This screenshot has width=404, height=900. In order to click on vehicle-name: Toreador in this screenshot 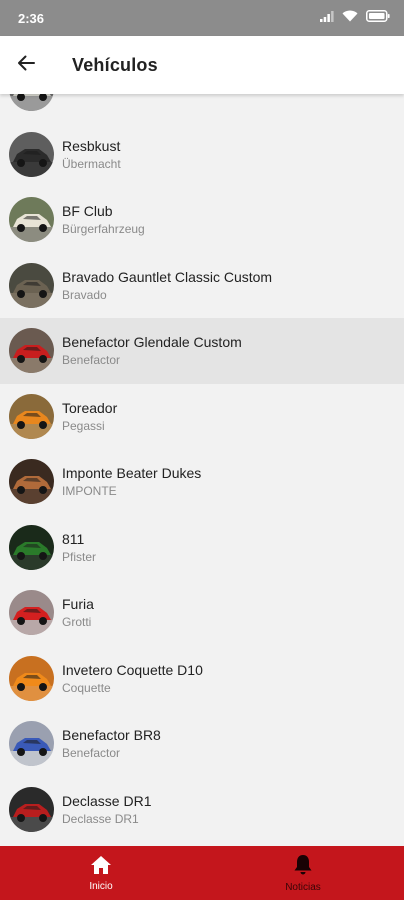, I will do `click(90, 407)`.